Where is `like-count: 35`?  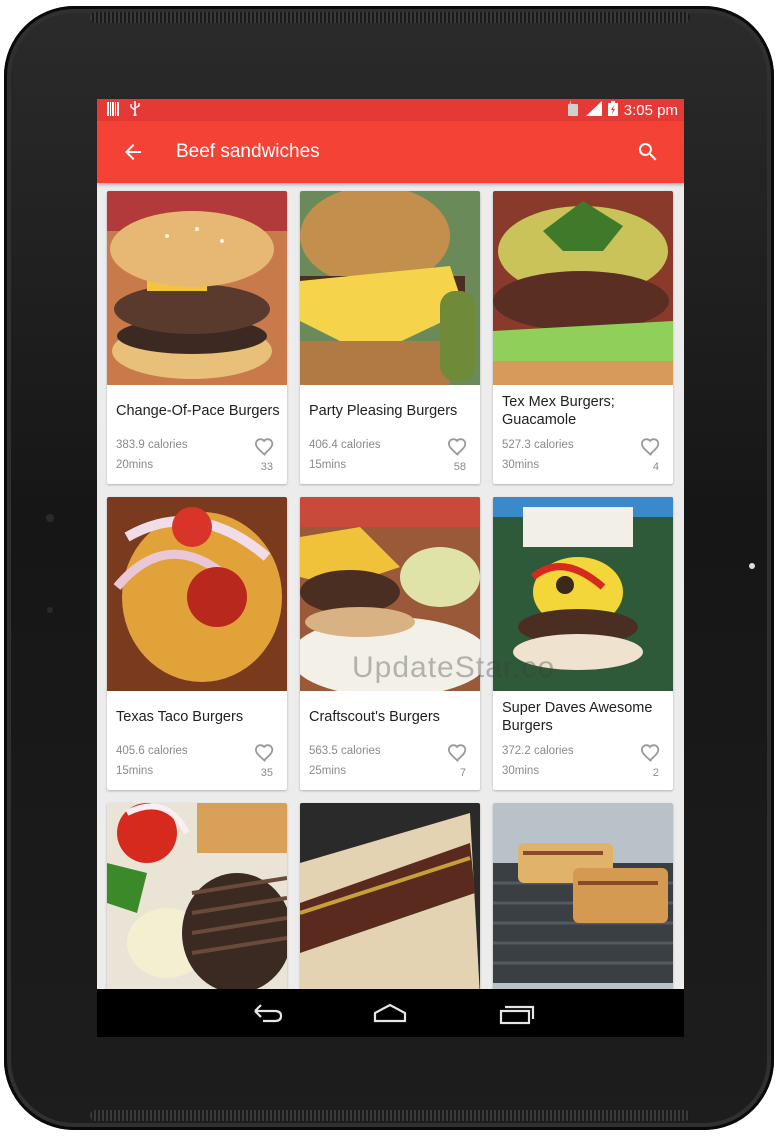
like-count: 35 is located at coordinates (266, 773).